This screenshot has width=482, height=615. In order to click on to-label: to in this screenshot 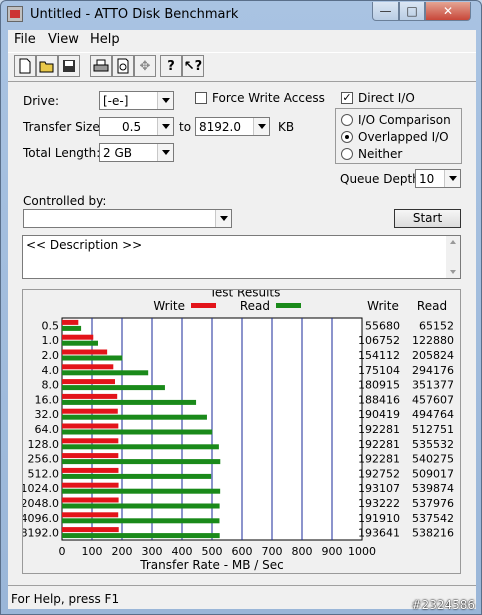, I will do `click(185, 127)`.